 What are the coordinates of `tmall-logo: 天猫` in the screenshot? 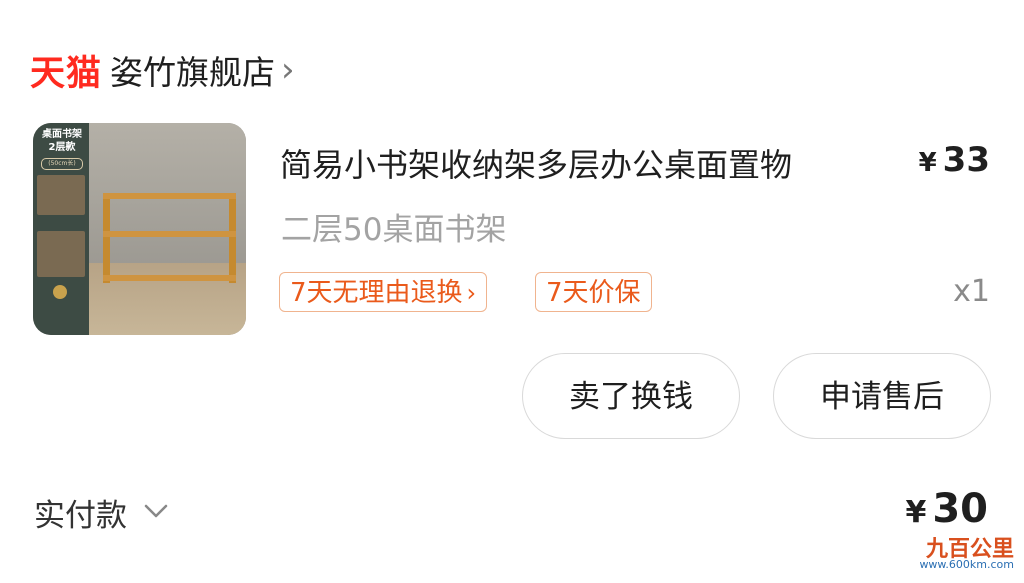 It's located at (66, 73).